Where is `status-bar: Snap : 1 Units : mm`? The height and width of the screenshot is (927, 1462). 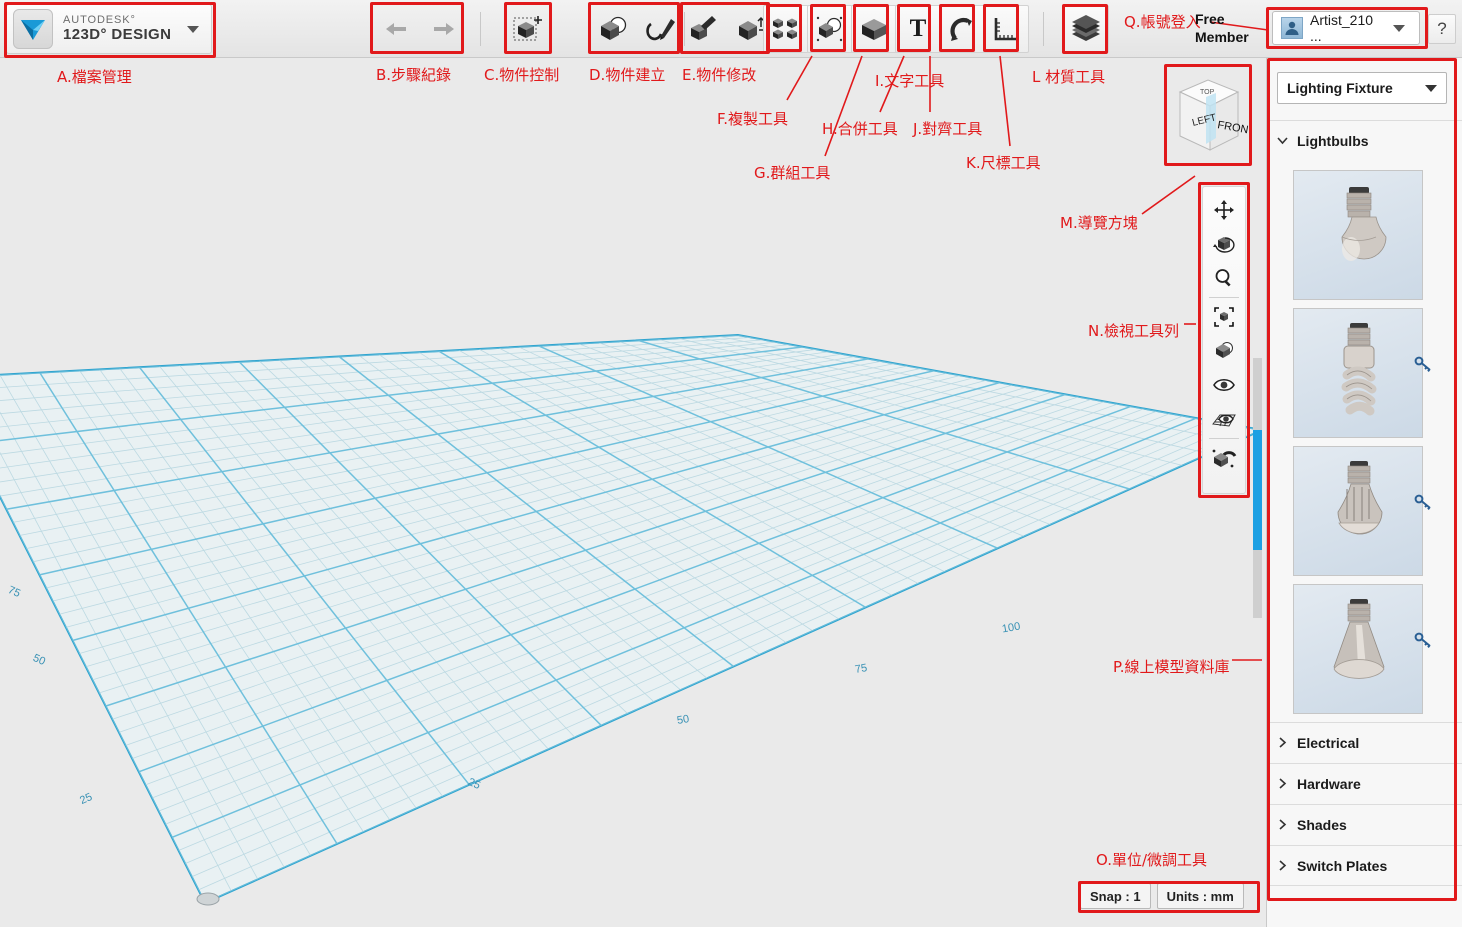 status-bar: Snap : 1 Units : mm is located at coordinates (1162, 896).